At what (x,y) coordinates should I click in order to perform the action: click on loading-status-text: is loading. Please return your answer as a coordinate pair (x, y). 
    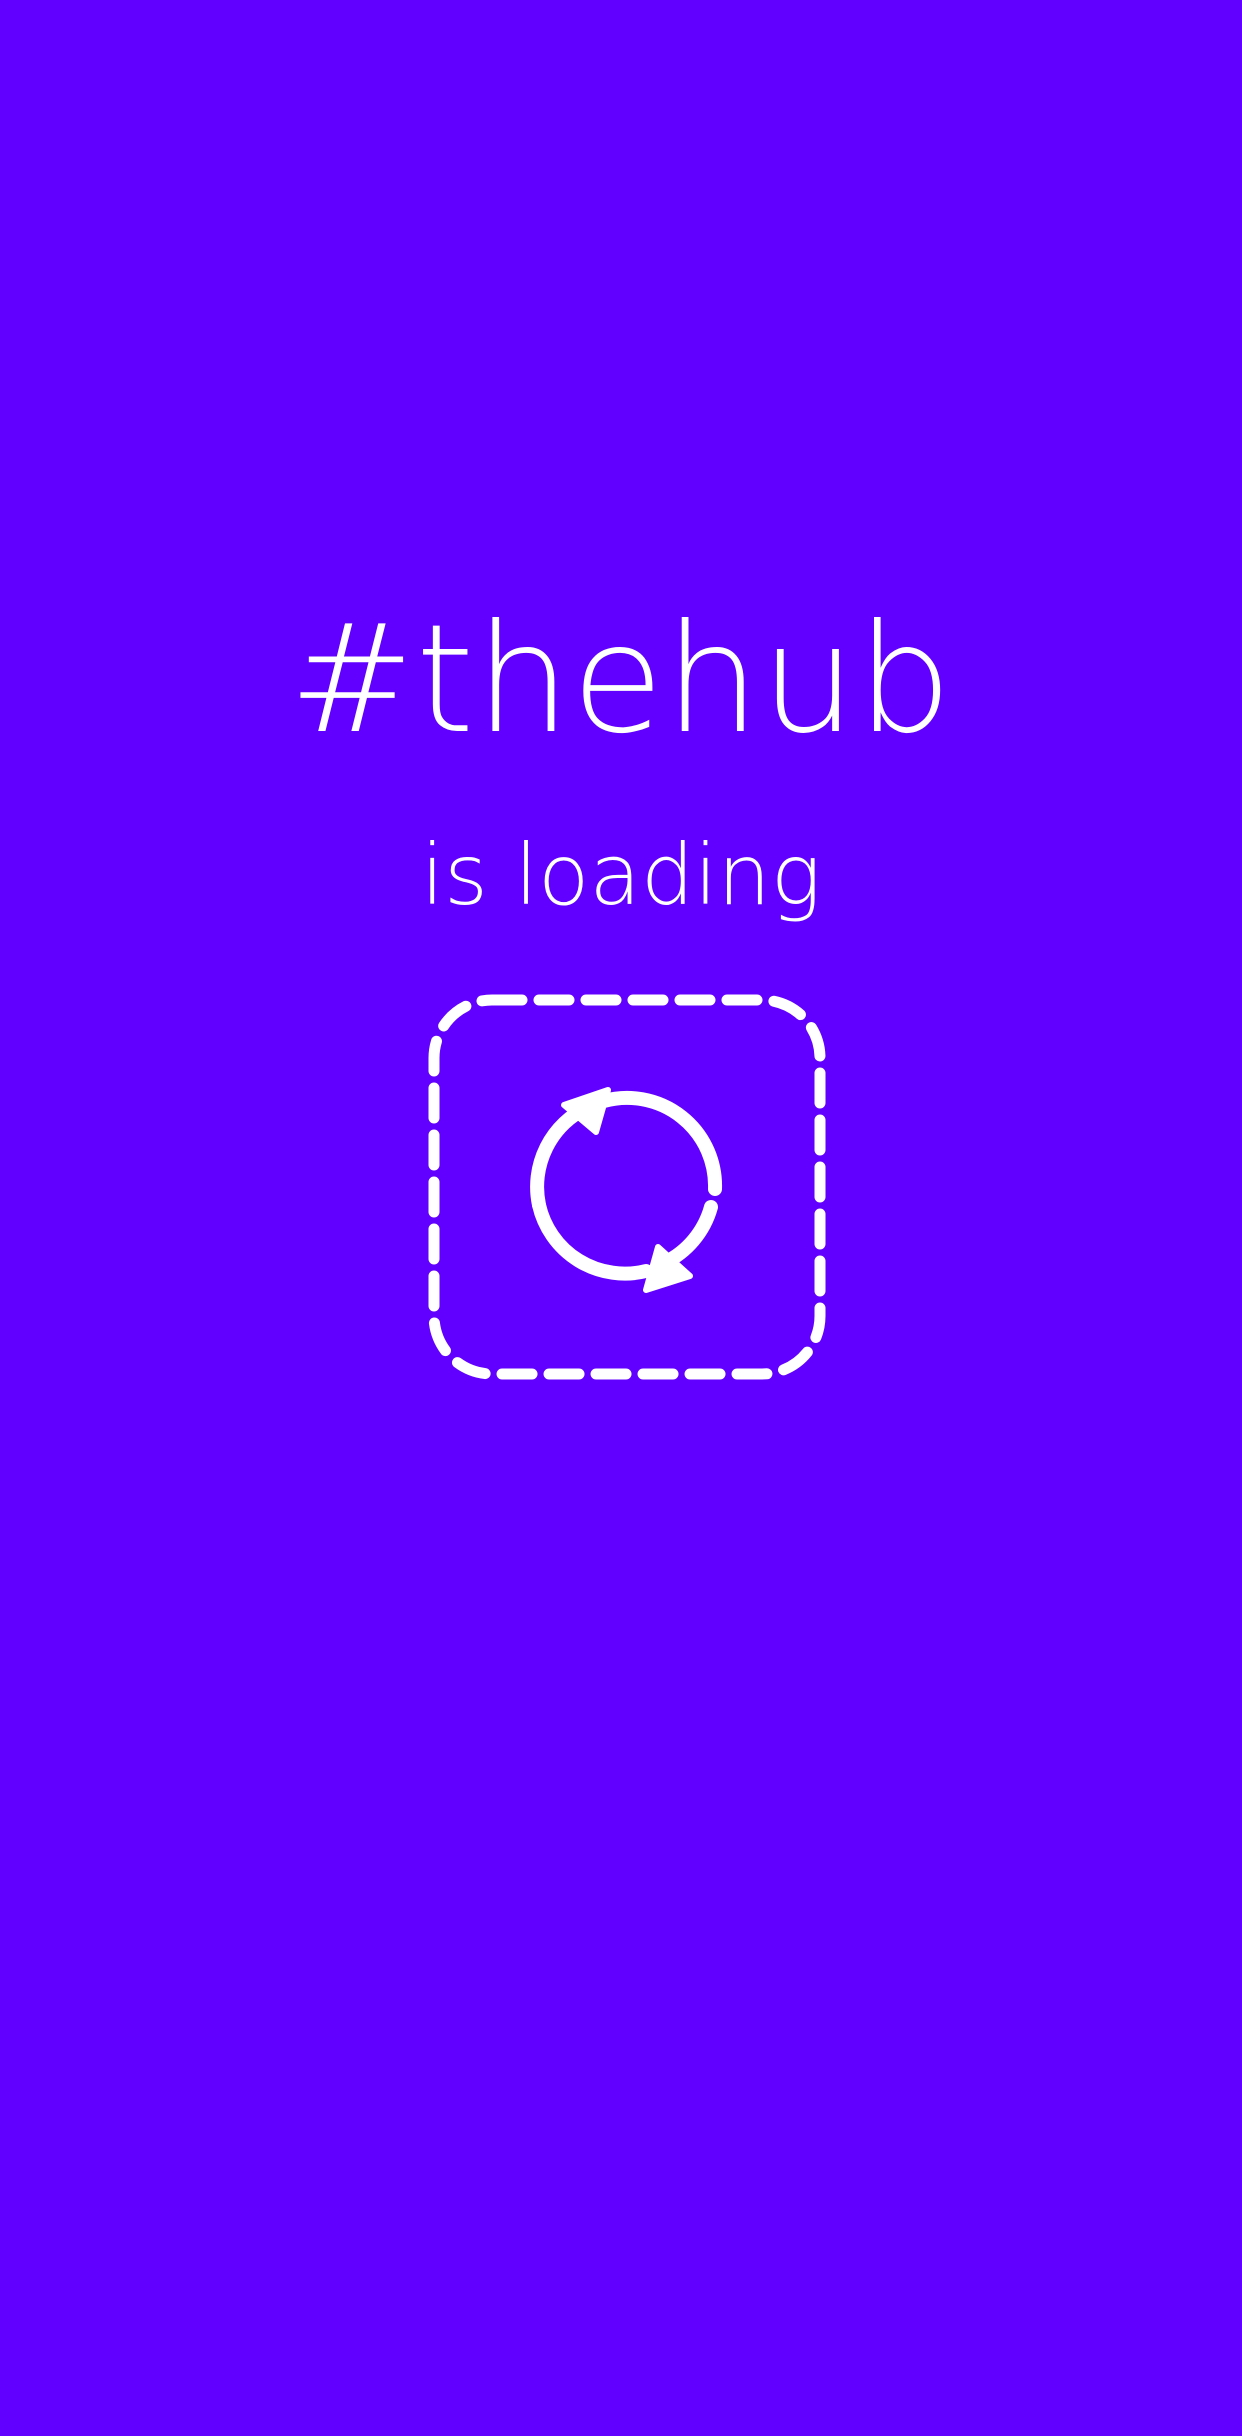
    Looking at the image, I should click on (621, 875).